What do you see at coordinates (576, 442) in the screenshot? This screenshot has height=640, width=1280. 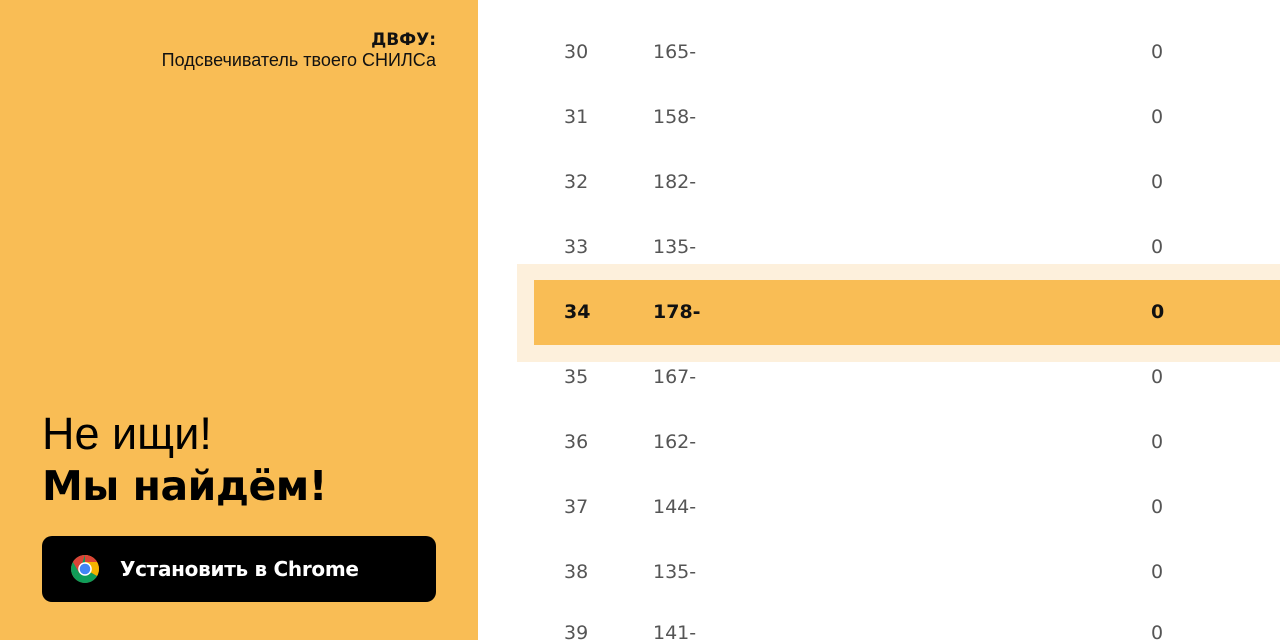 I see `row-number: 36` at bounding box center [576, 442].